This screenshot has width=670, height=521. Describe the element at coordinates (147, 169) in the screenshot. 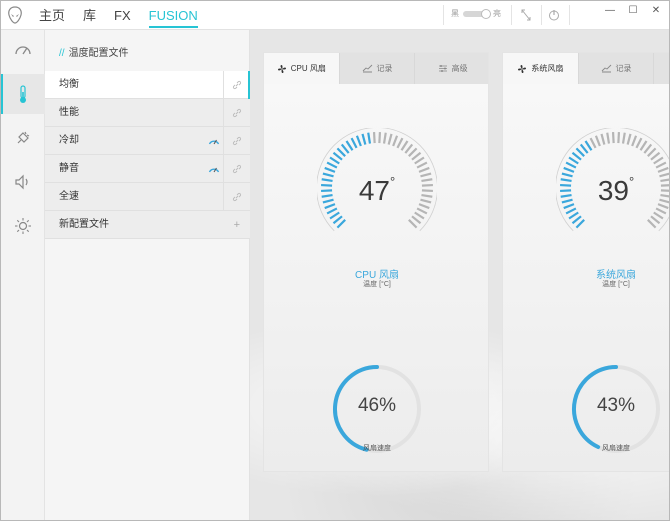

I see `profile-row-quiet: 静音` at that location.